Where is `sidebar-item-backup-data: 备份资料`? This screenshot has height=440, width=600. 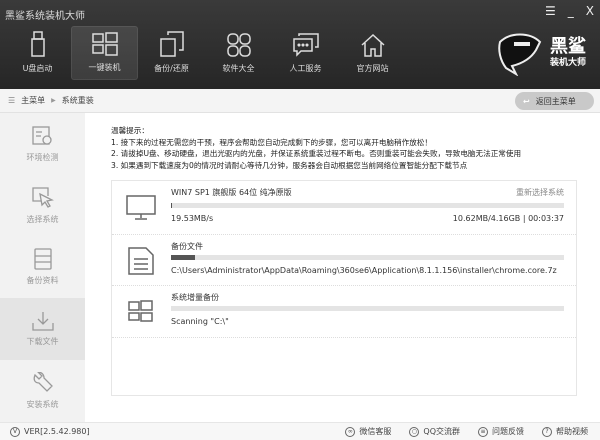 sidebar-item-backup-data: 备份资料 is located at coordinates (42, 268).